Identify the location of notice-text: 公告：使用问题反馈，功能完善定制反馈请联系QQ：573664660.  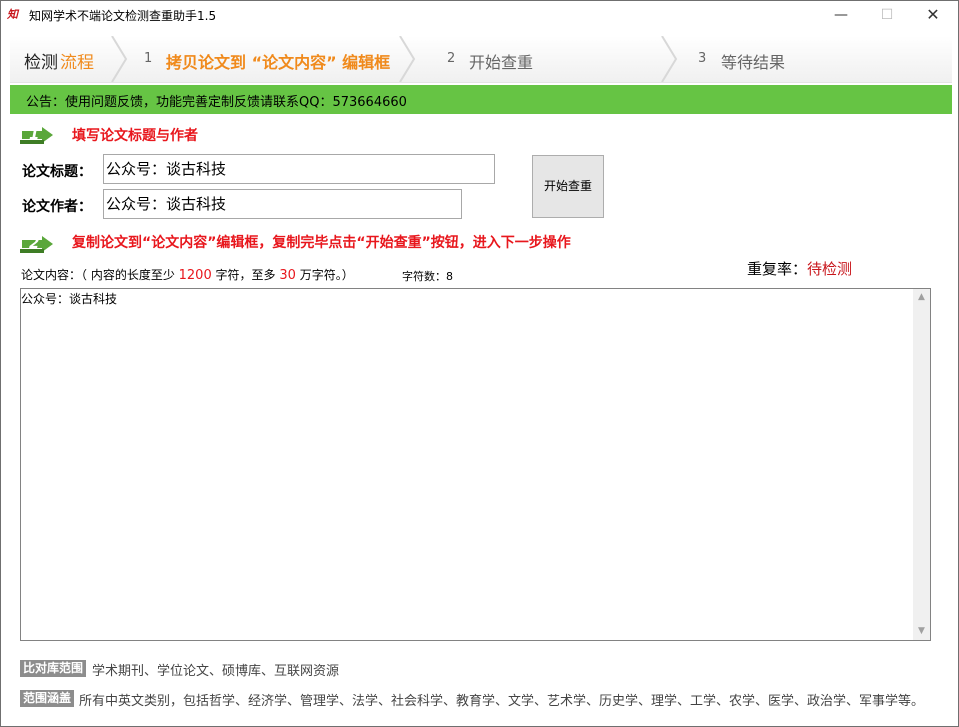
(216, 102).